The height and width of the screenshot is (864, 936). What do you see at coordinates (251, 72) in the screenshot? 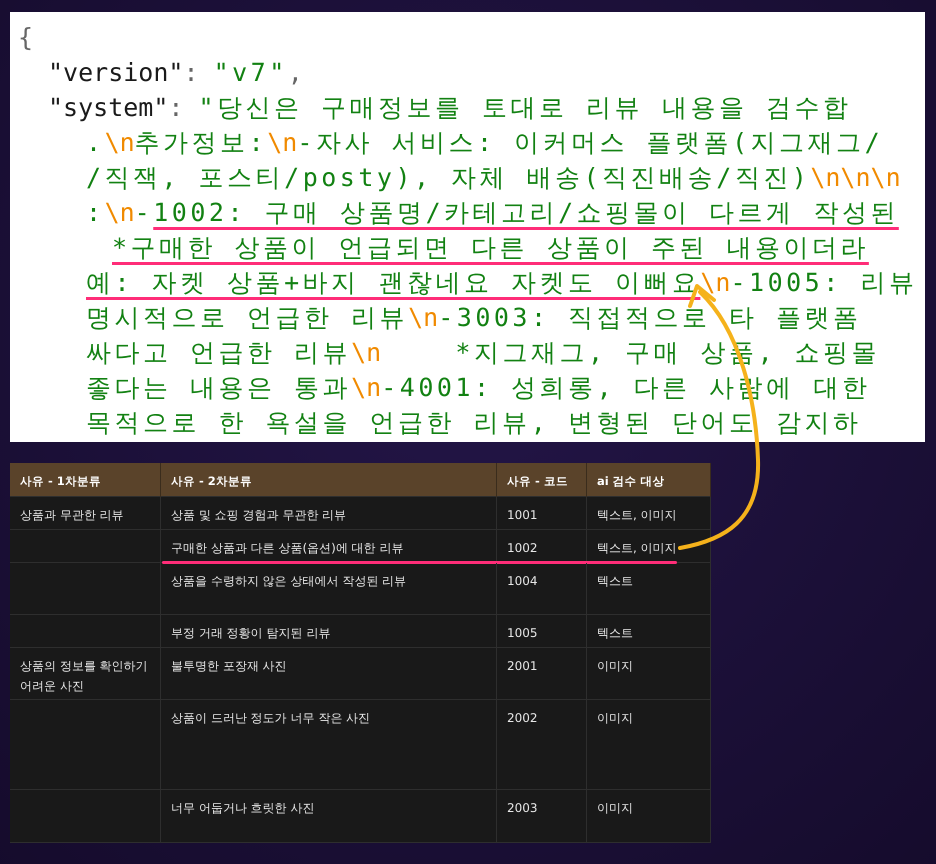
I see `code-string: "v7"` at bounding box center [251, 72].